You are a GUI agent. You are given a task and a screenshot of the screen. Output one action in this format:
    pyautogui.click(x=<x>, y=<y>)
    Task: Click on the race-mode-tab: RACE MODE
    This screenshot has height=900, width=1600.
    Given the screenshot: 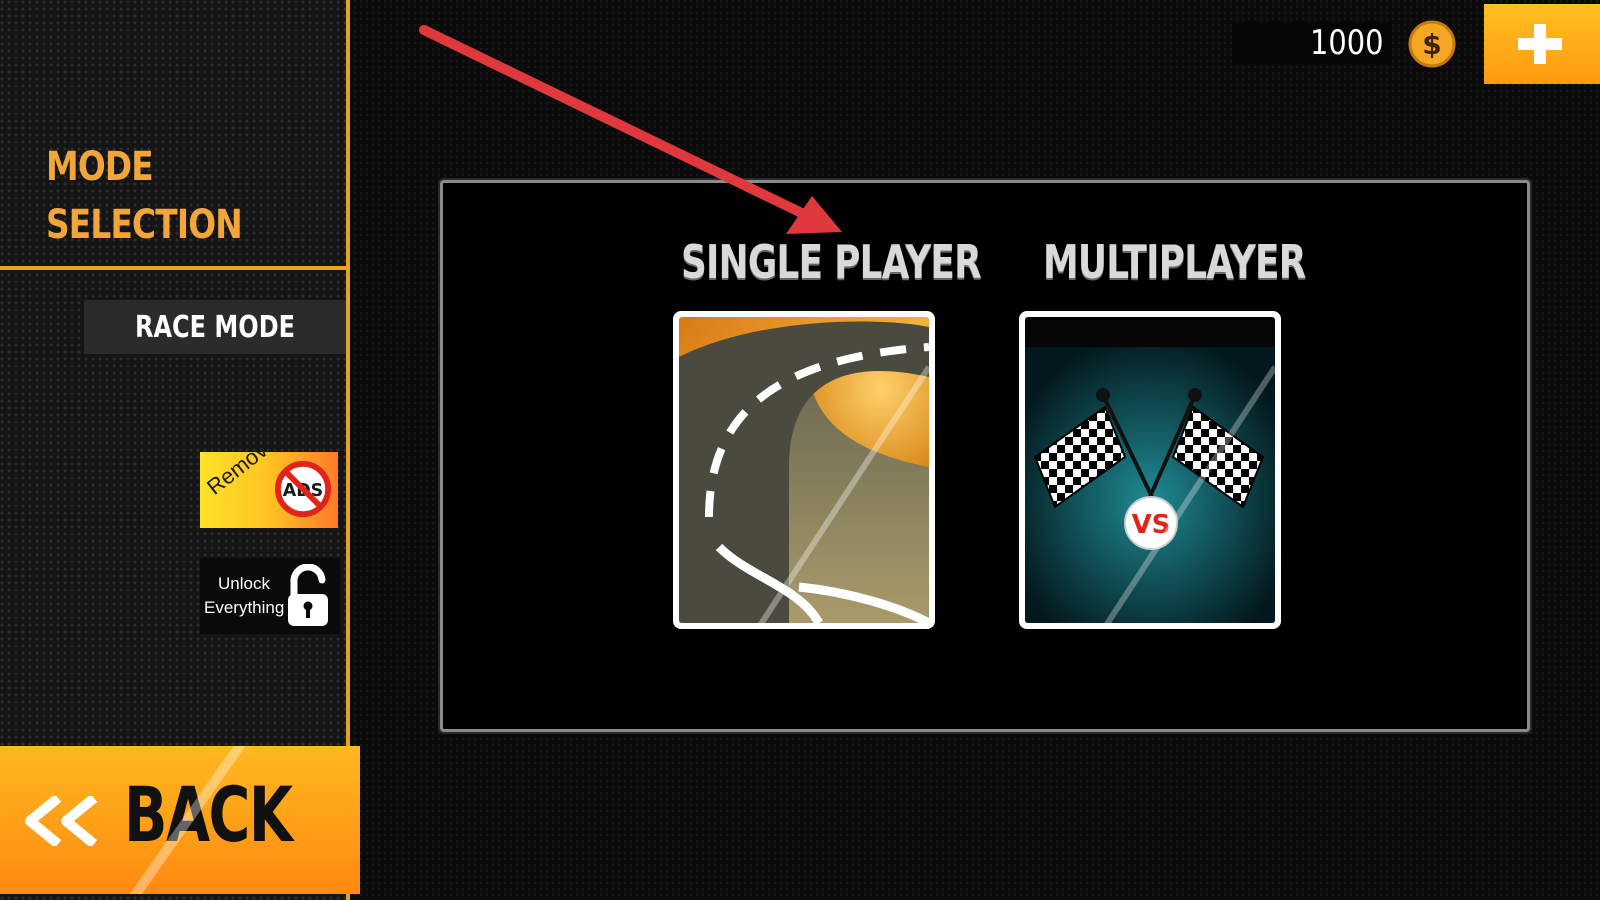 What is the action you would take?
    pyautogui.click(x=215, y=327)
    